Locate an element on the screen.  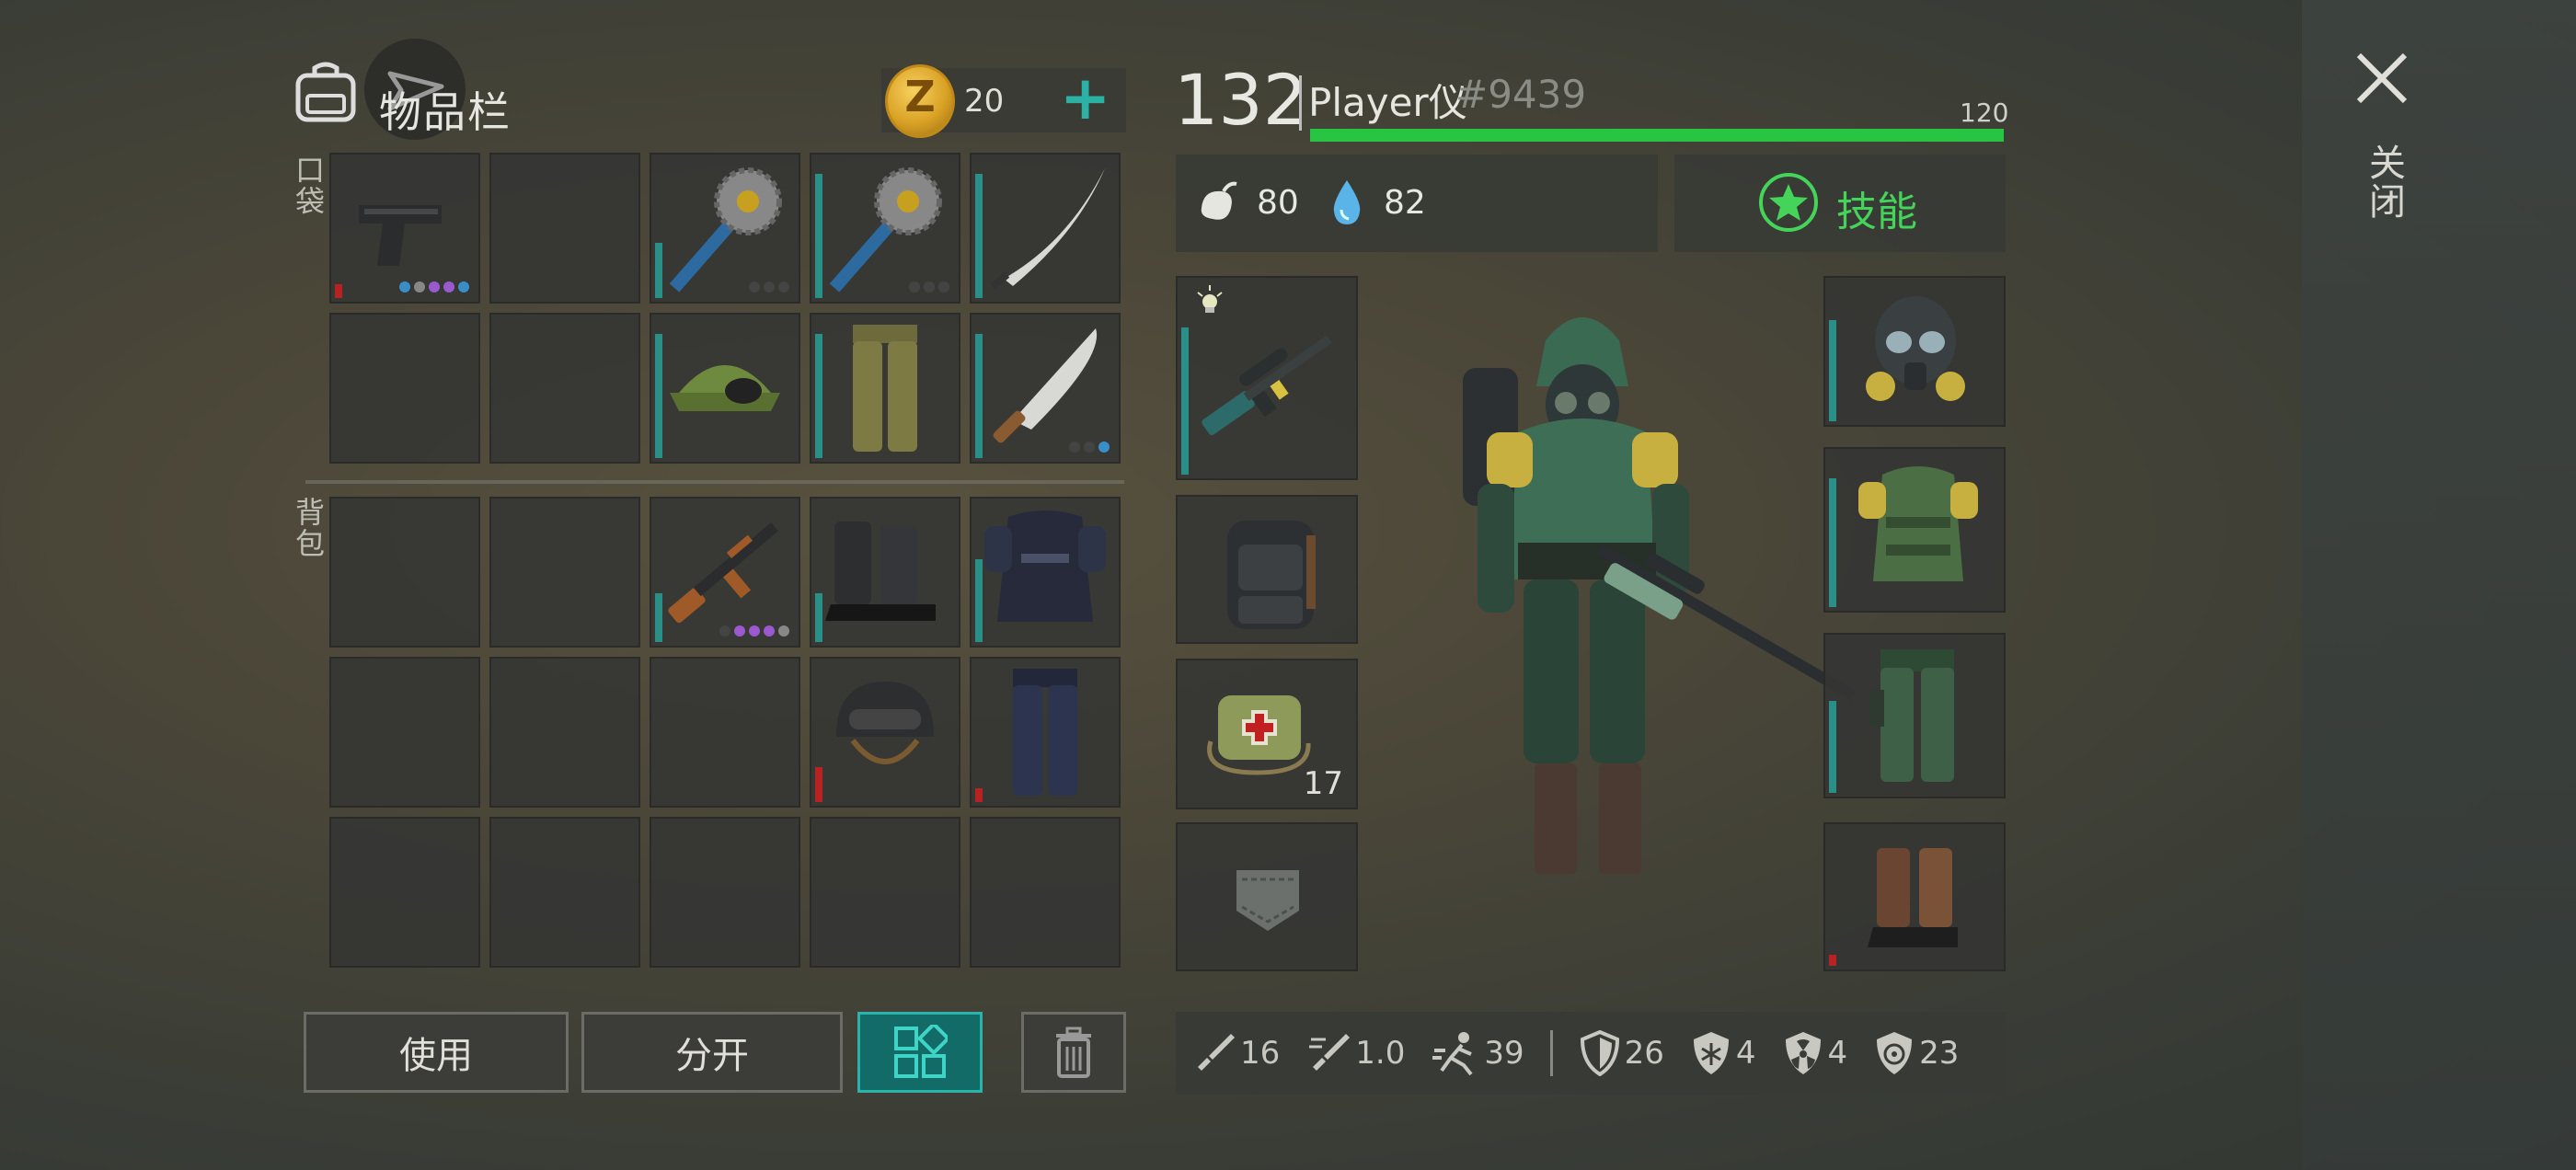
backpack-grid is located at coordinates (725, 732).